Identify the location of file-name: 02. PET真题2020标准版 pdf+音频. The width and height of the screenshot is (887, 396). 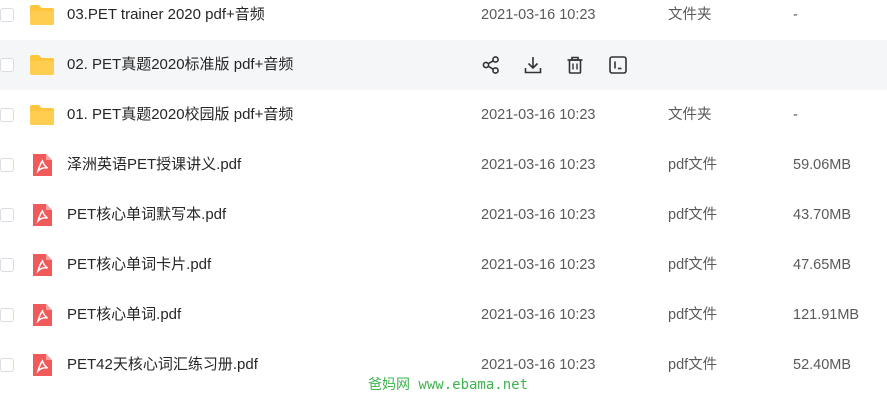
(180, 65).